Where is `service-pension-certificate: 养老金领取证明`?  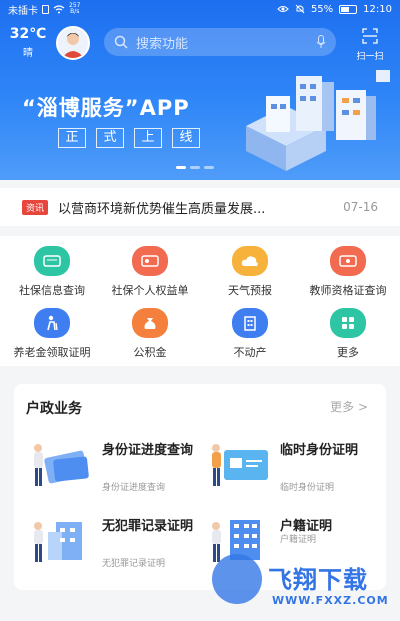
service-pension-certificate: 养老金领取证明 is located at coordinates (52, 334).